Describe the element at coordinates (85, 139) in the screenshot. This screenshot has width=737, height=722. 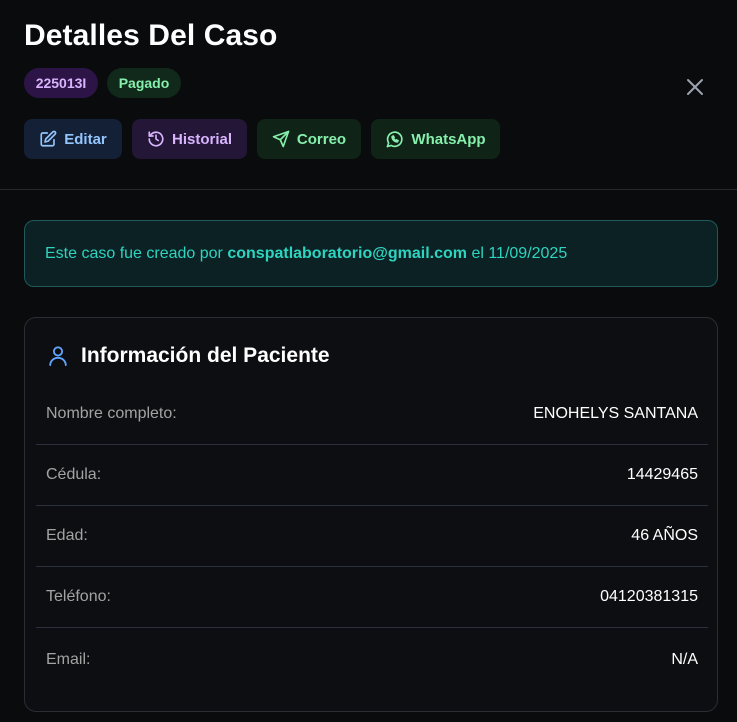
I see `edit-button-label: Editar` at that location.